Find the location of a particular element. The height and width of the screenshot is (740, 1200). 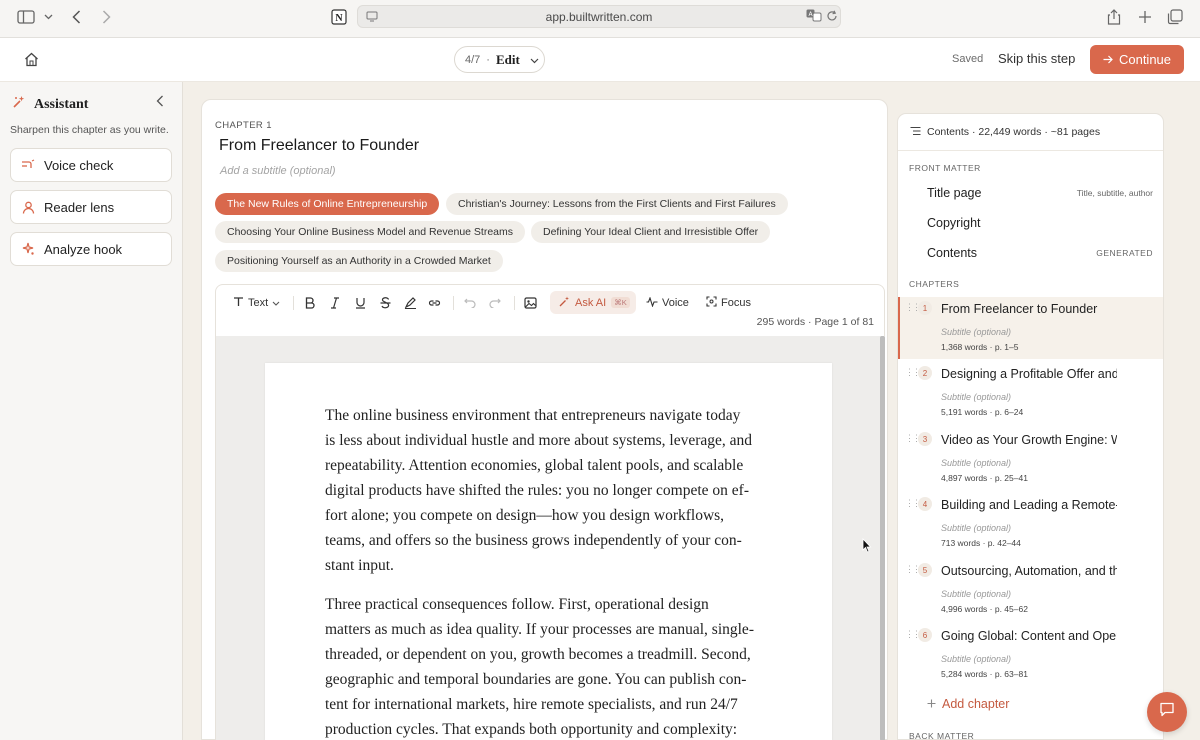

strikethrough-icon is located at coordinates (385, 303).